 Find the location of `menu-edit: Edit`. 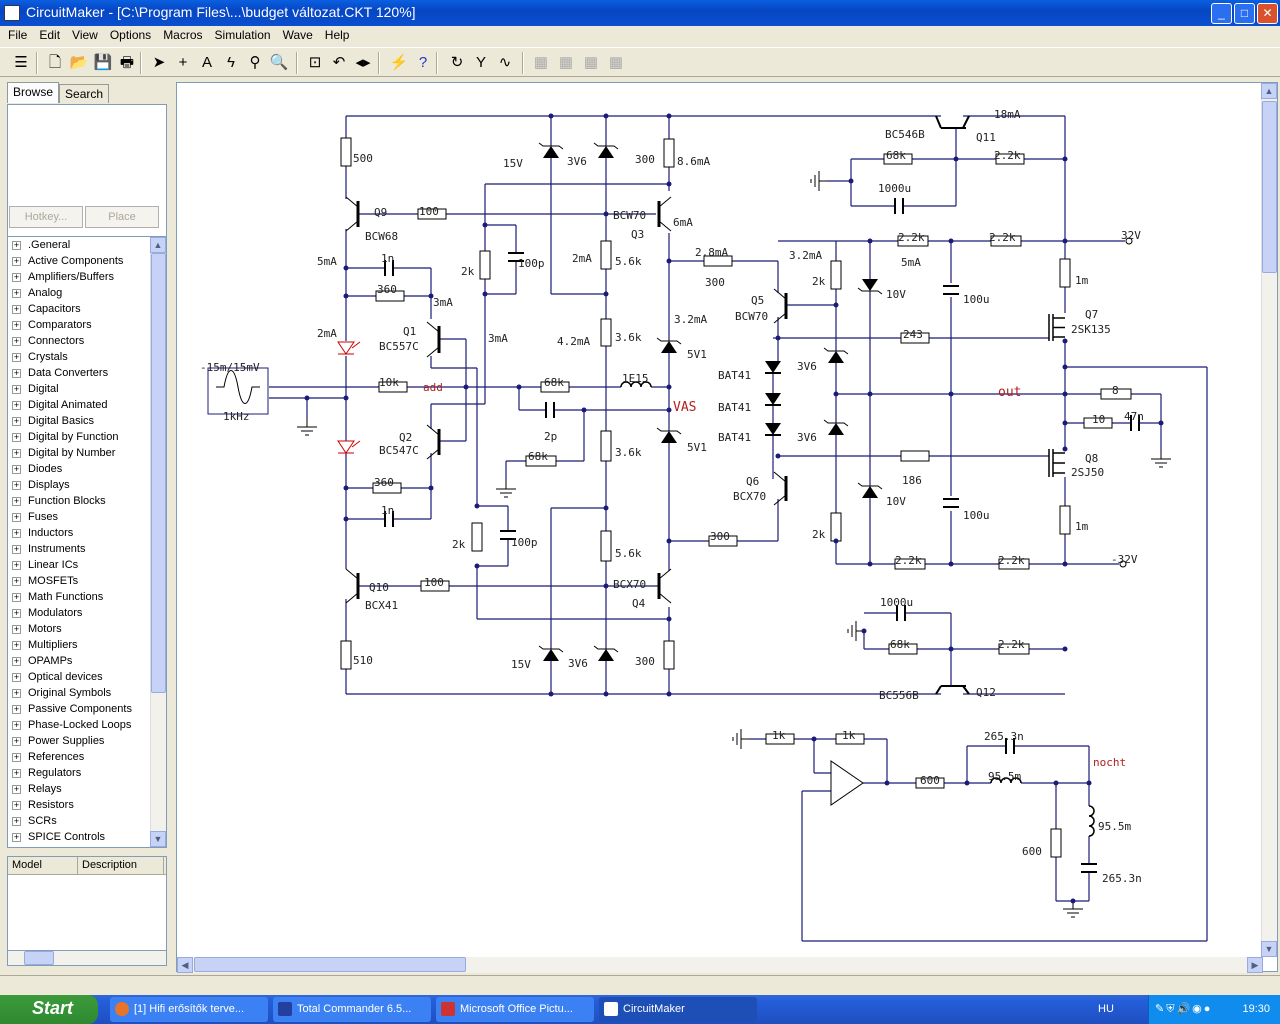

menu-edit: Edit is located at coordinates (49, 36).